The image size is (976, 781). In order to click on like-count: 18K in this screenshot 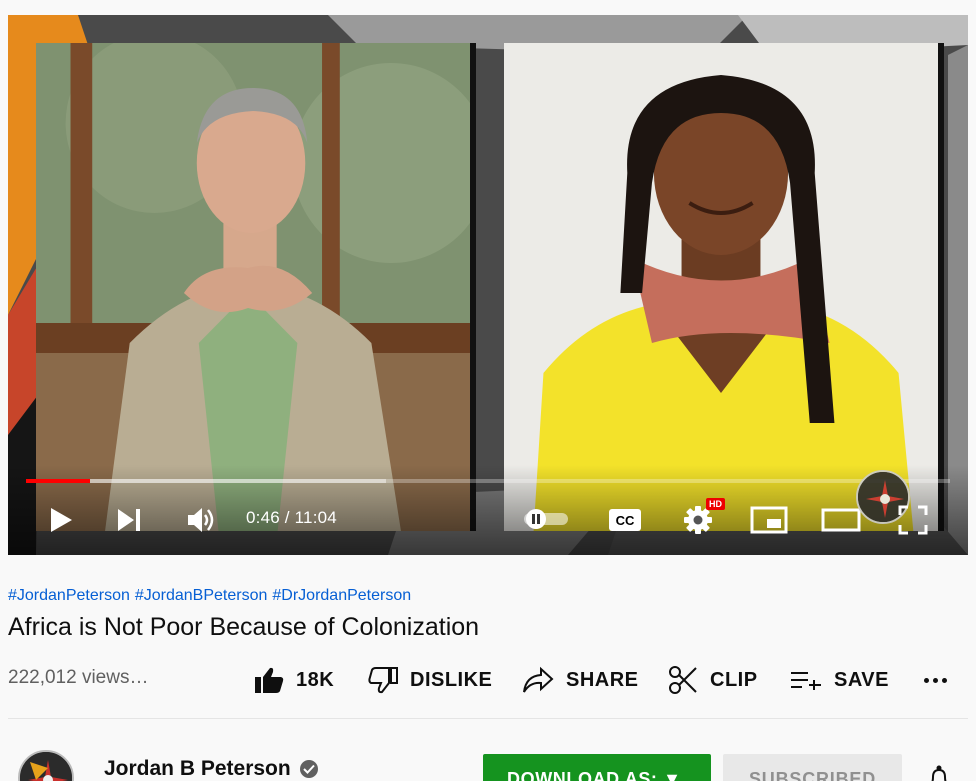, I will do `click(315, 679)`.